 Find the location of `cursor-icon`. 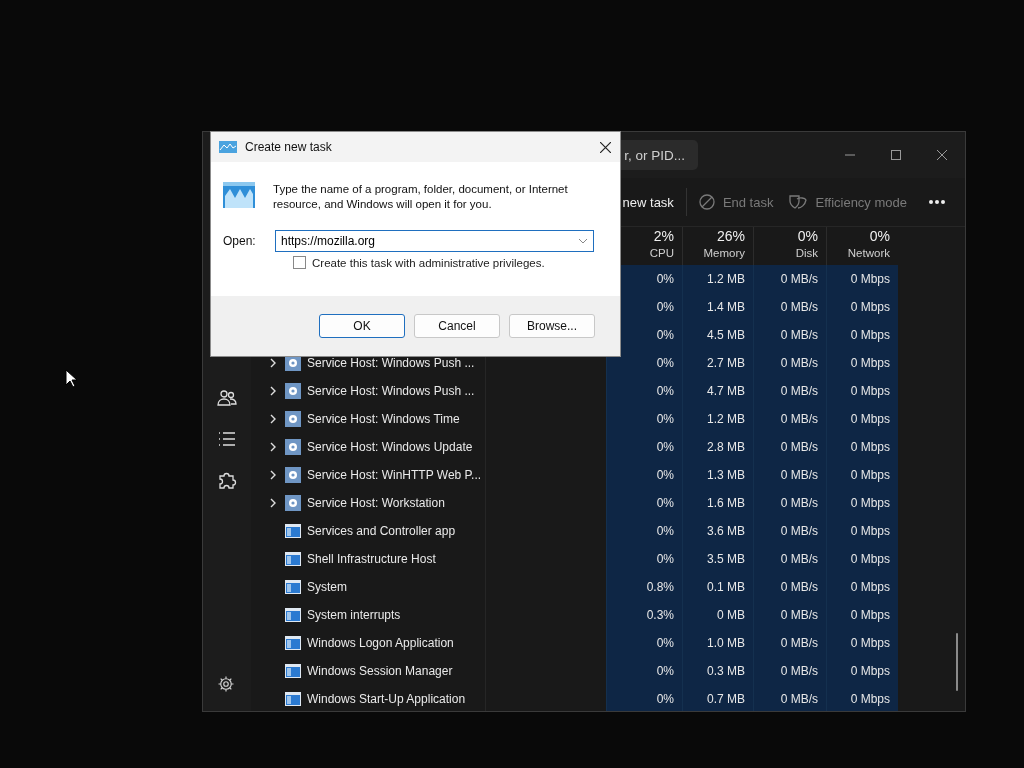

cursor-icon is located at coordinates (71, 378).